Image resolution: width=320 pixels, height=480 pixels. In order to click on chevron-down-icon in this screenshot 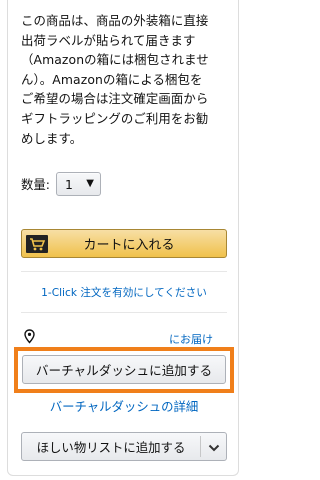, I will do `click(214, 446)`.